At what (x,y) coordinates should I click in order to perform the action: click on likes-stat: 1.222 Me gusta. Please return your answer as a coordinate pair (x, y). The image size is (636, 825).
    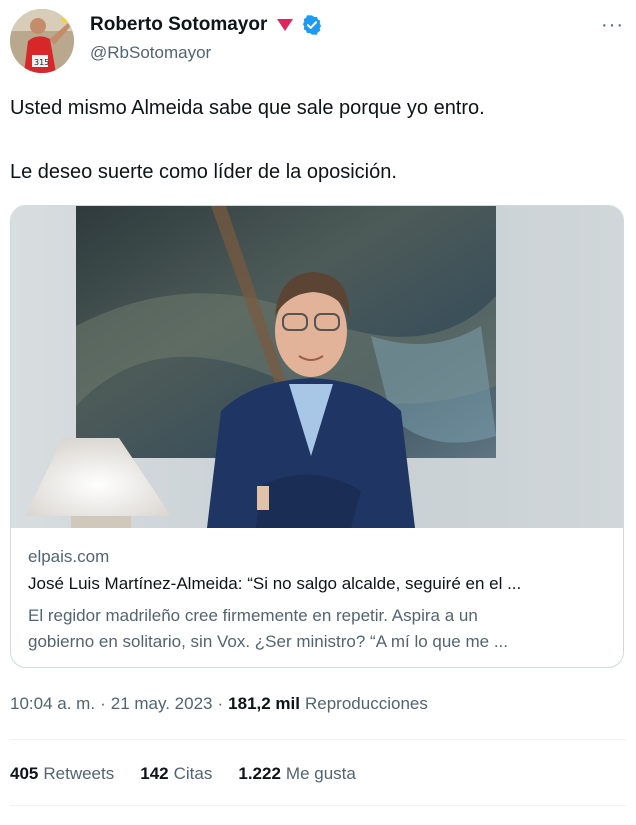
    Looking at the image, I should click on (296, 774).